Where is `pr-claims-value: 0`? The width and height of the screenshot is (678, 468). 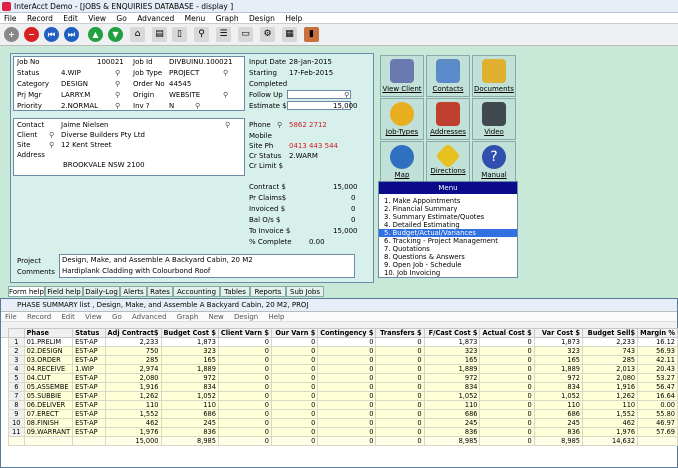 pr-claims-value: 0 is located at coordinates (353, 198).